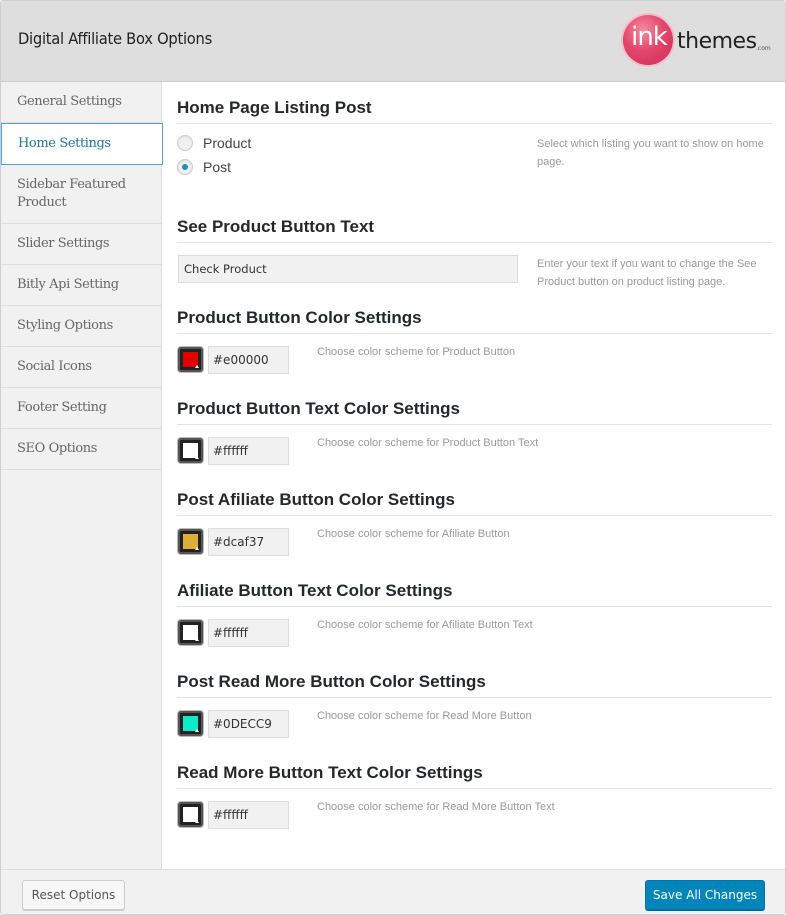  I want to click on save-all-changes-button: Save All Changes, so click(705, 895).